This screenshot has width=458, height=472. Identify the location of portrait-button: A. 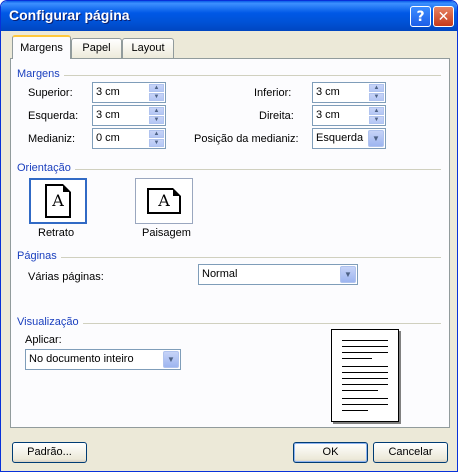
(58, 201).